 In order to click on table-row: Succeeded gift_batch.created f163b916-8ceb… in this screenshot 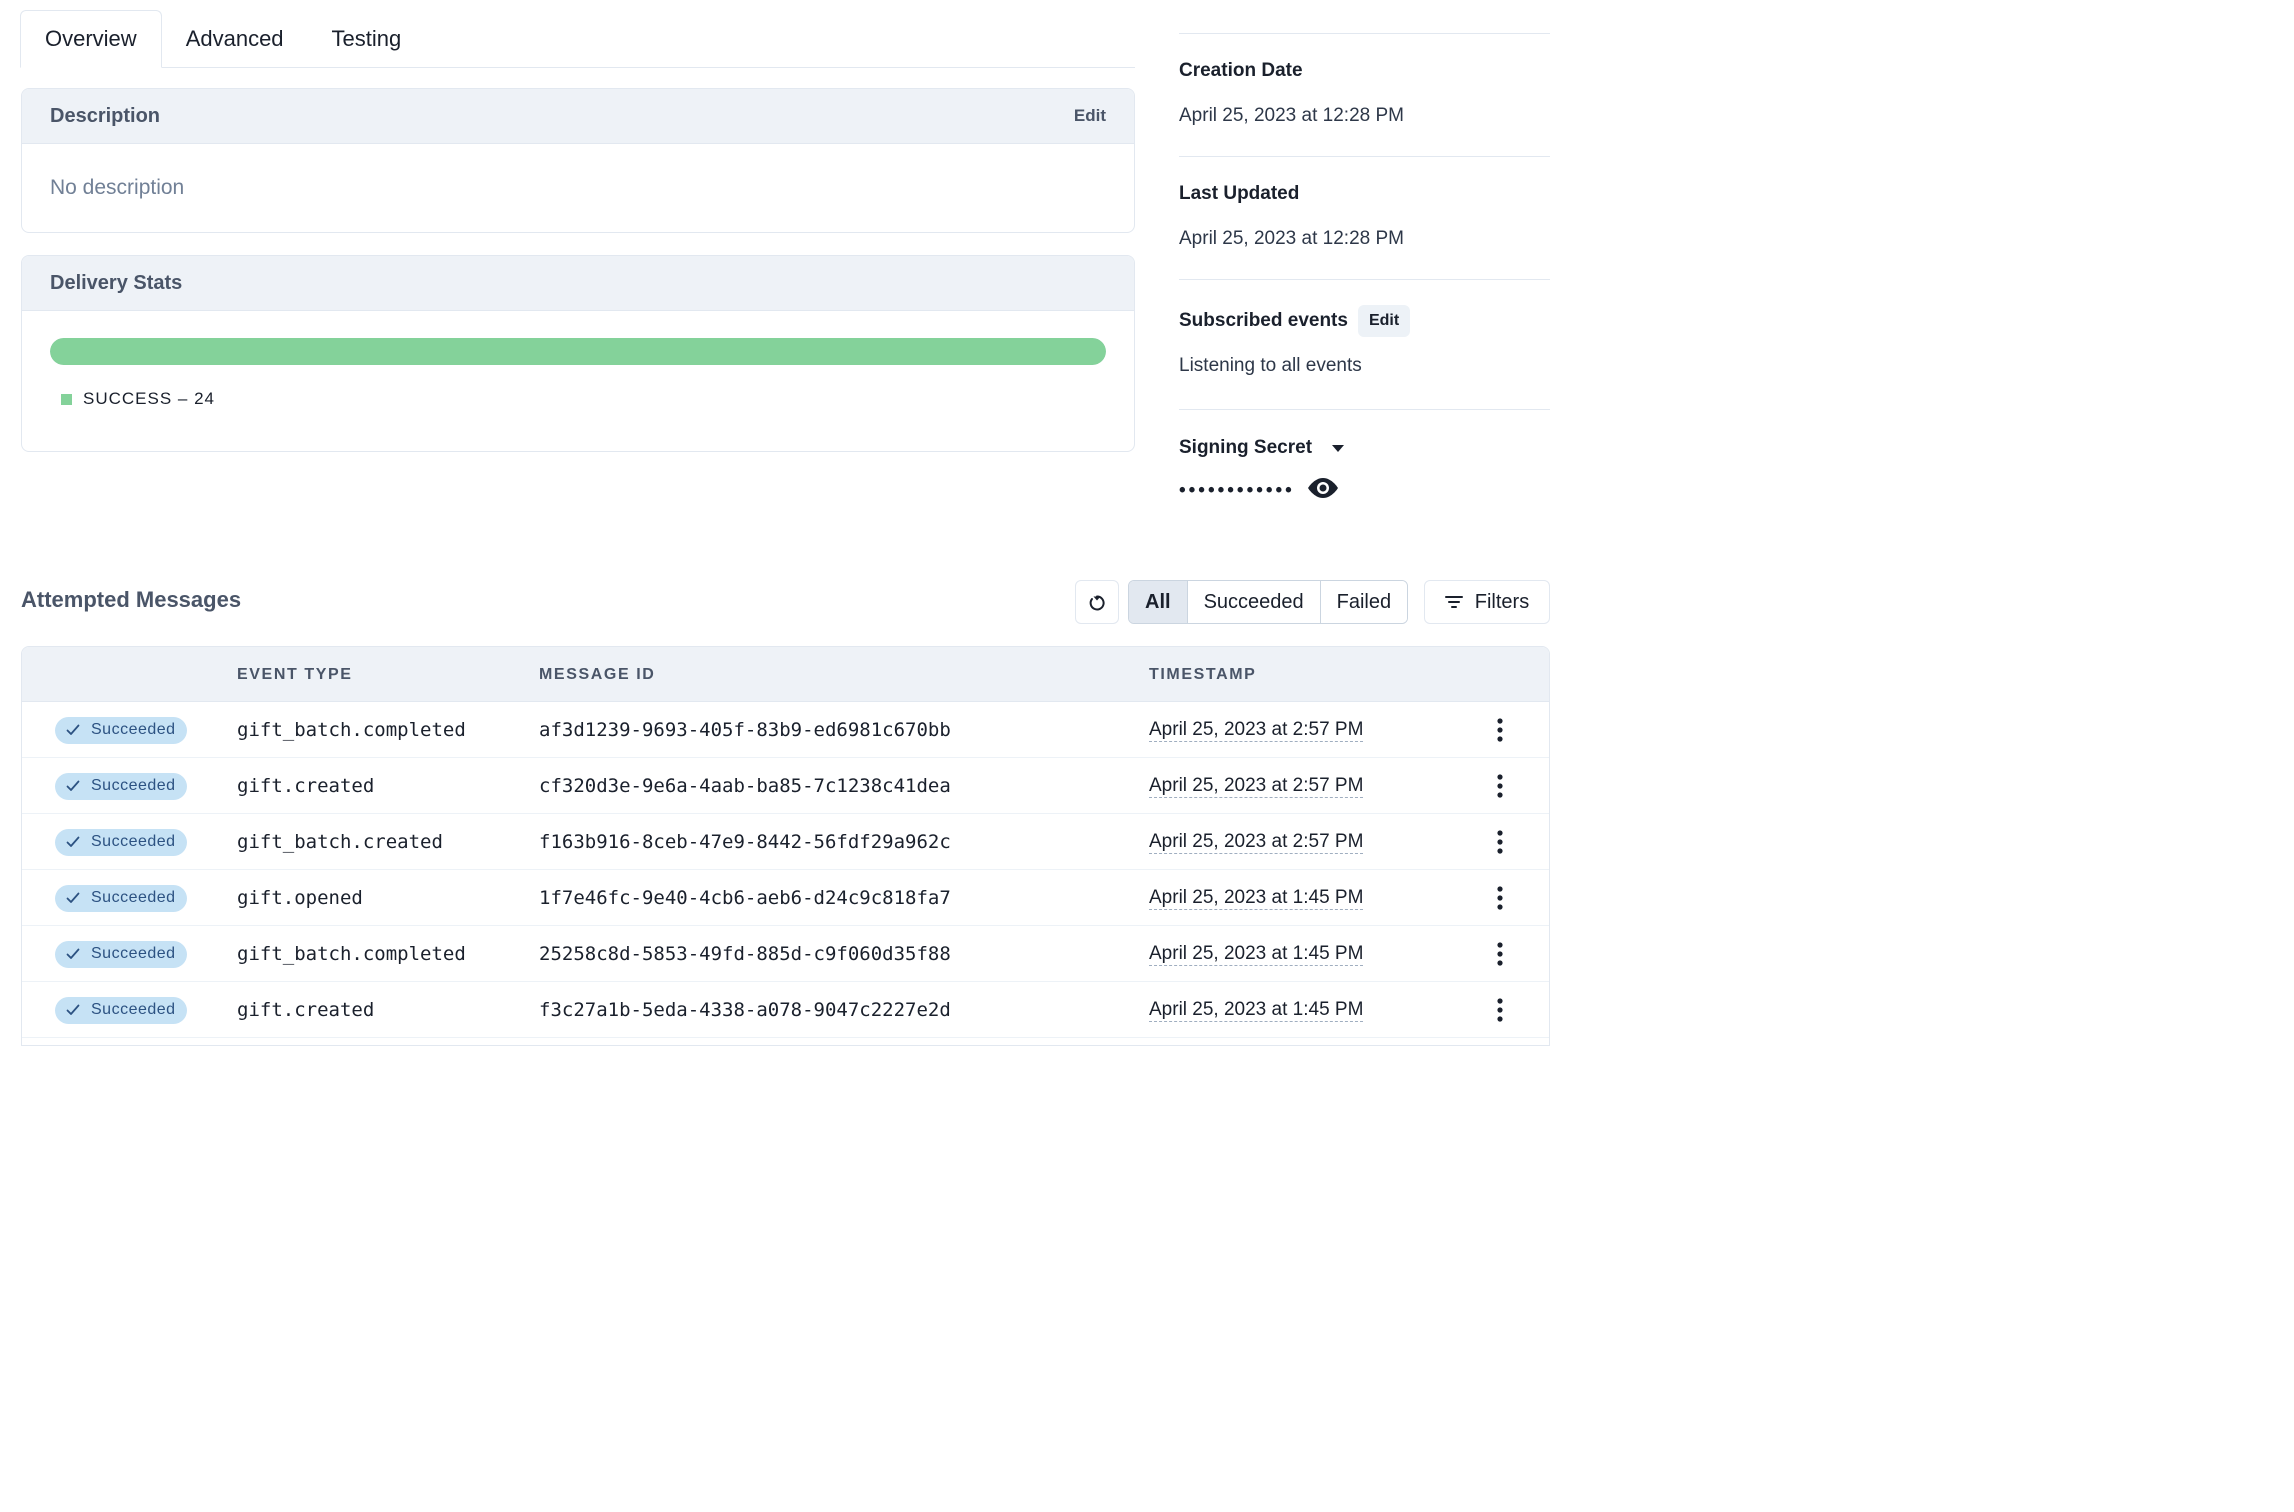, I will do `click(785, 842)`.